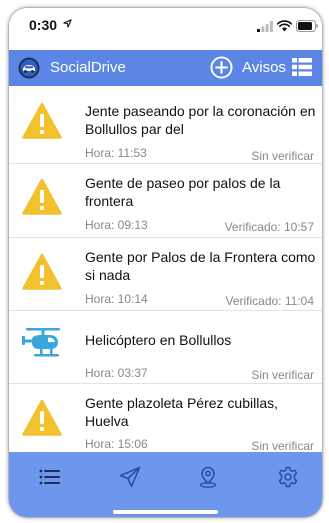 This screenshot has width=329, height=523. Describe the element at coordinates (208, 477) in the screenshot. I see `map-pin-icon` at that location.